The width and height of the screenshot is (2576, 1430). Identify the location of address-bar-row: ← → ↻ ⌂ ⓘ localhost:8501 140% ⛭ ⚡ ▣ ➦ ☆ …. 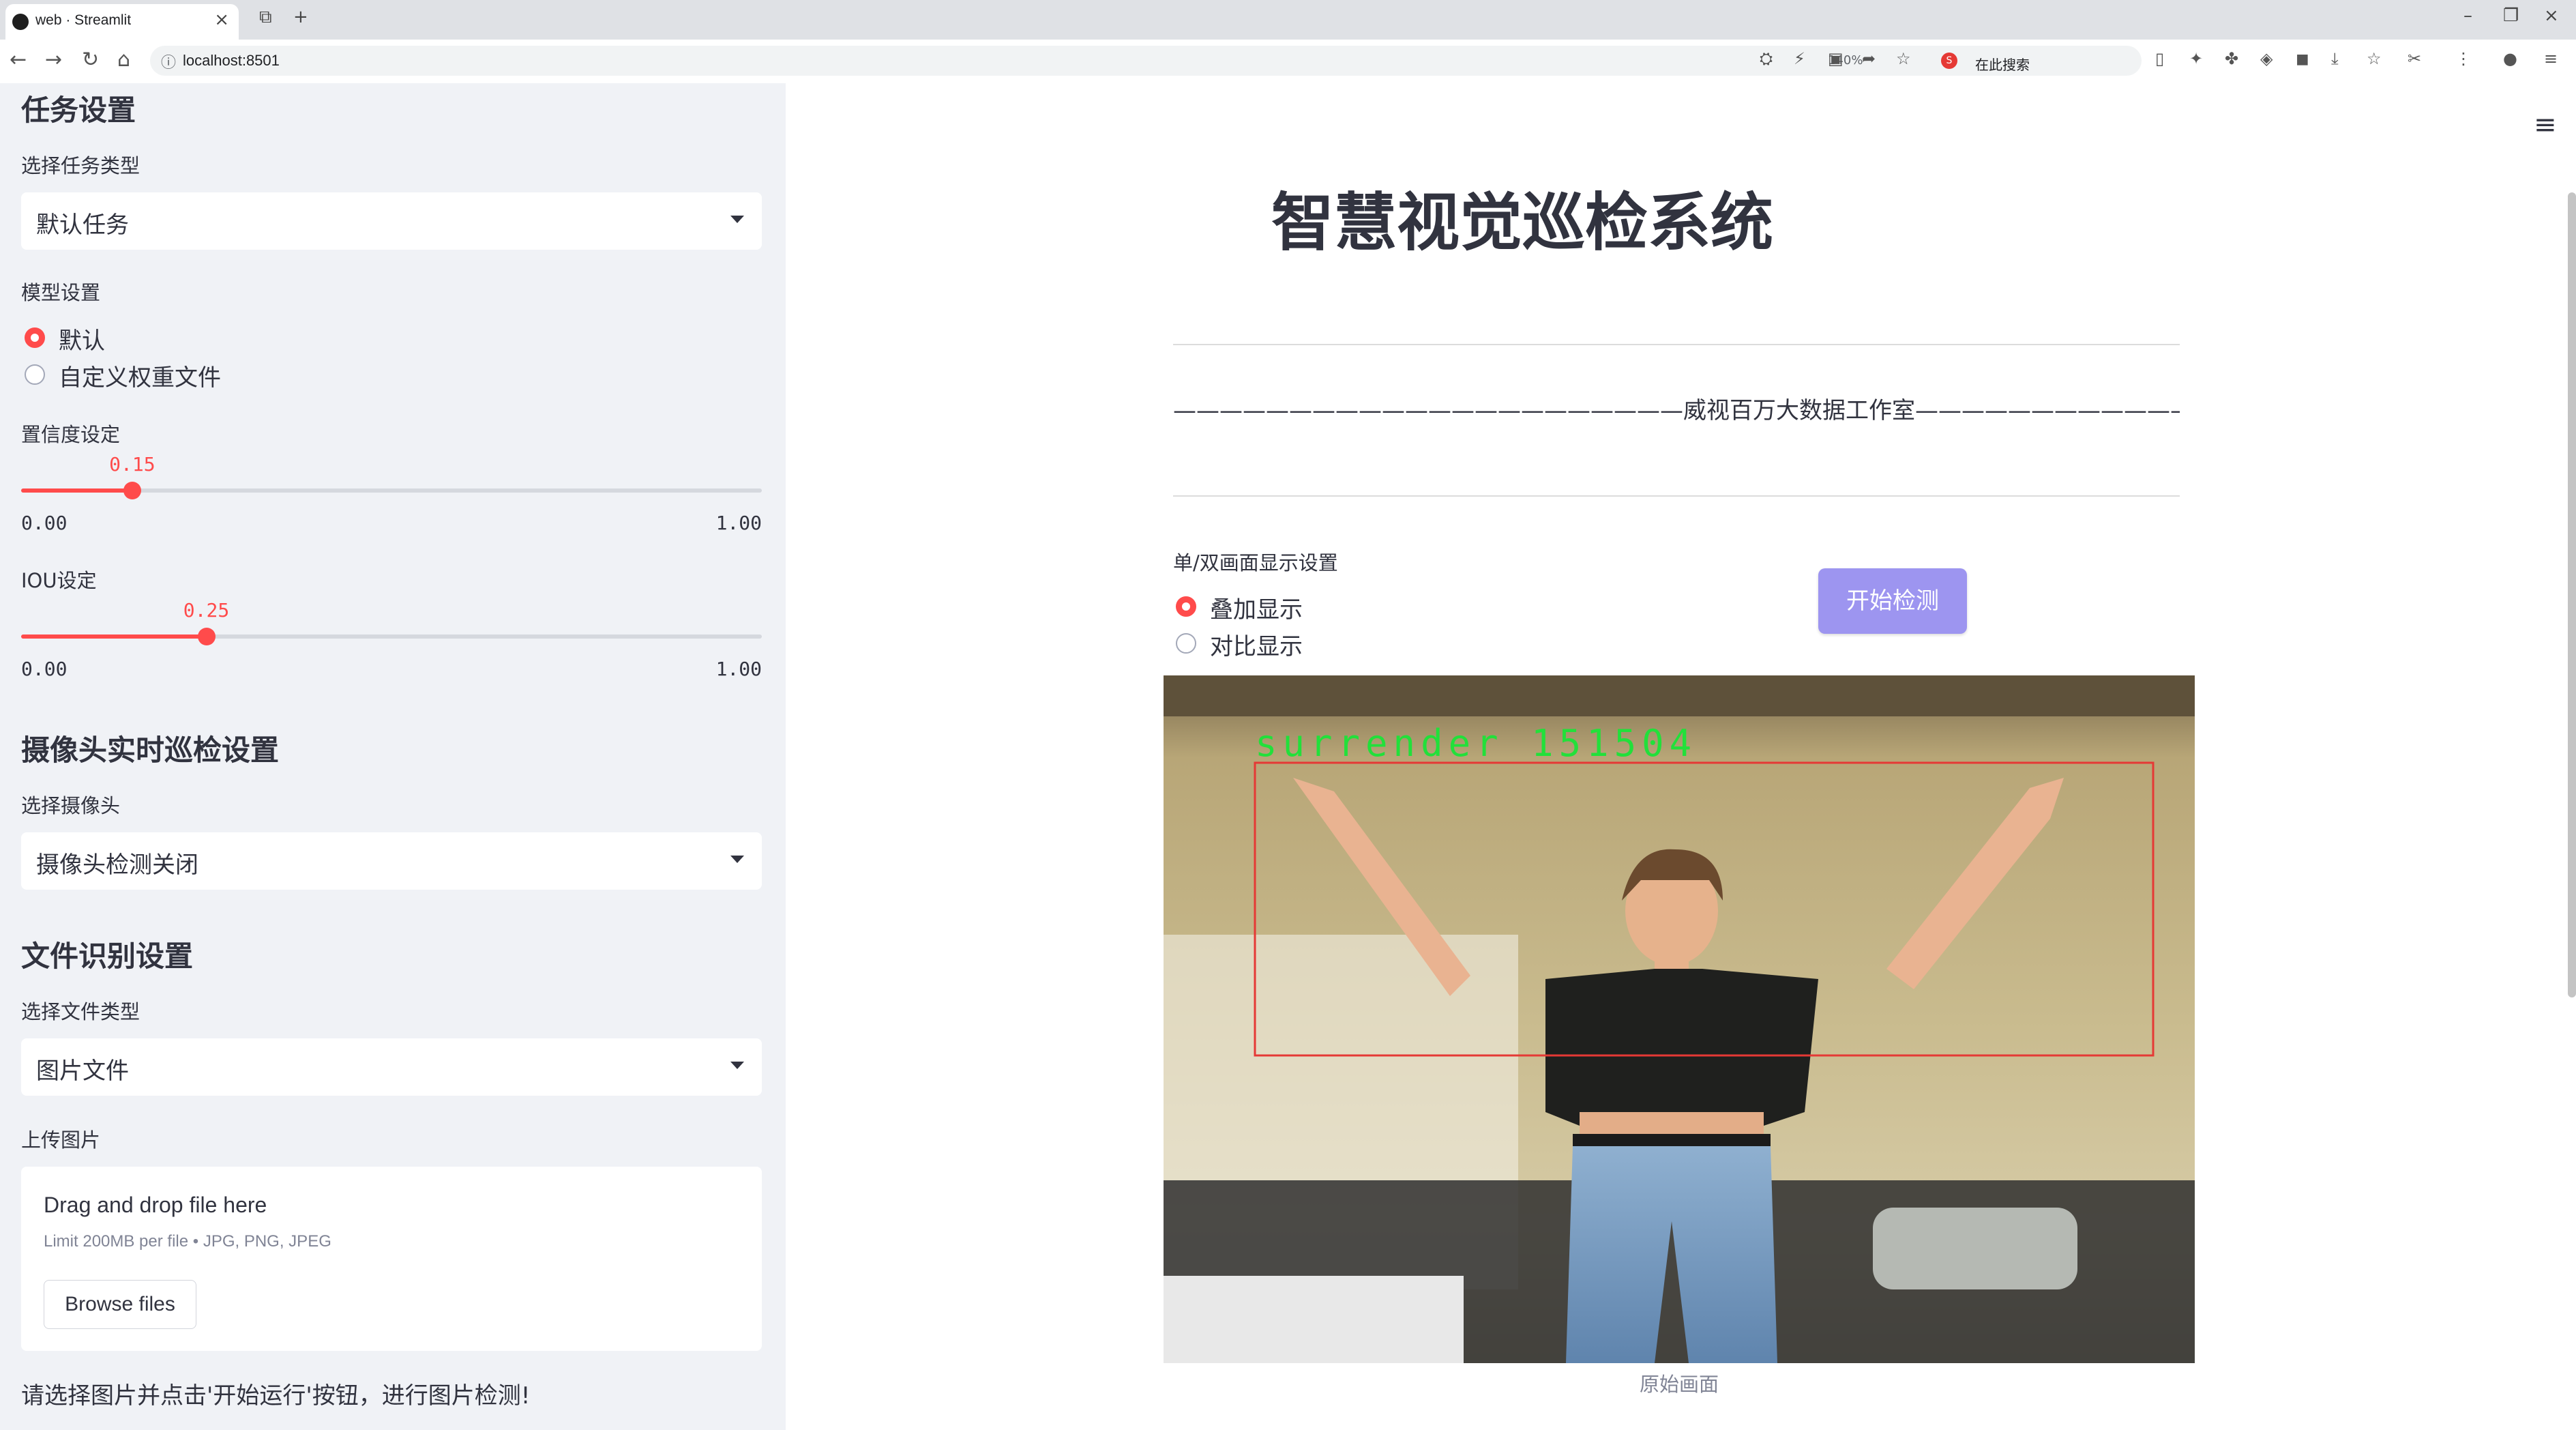
(1288, 62).